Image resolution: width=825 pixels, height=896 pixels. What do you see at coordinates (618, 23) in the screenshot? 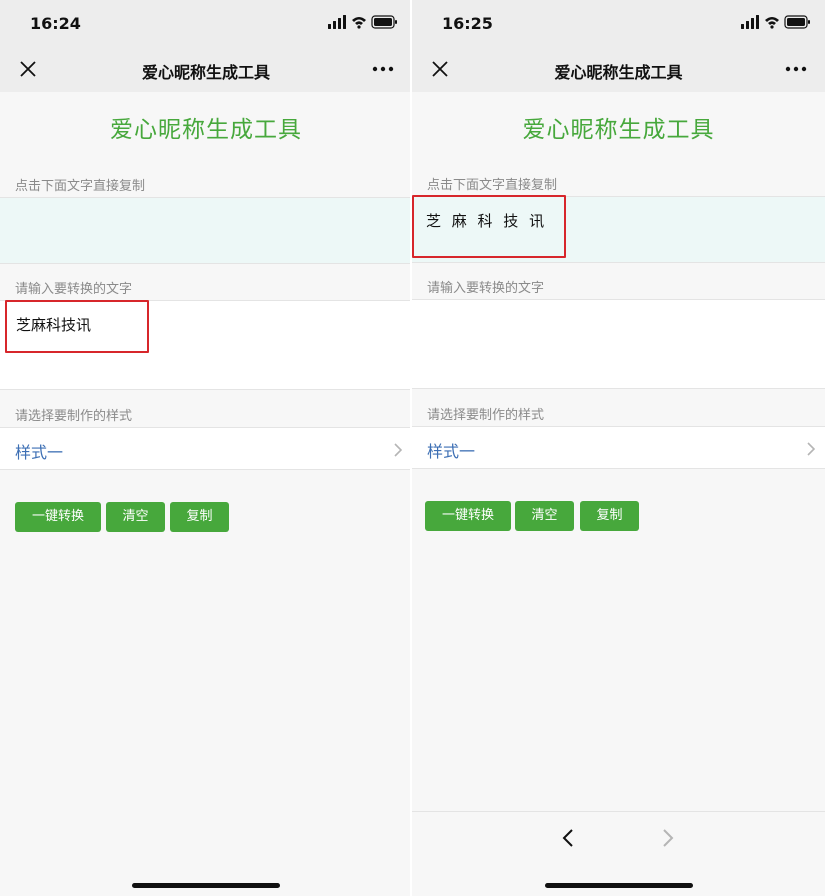
I see `status-bar: 16:25` at bounding box center [618, 23].